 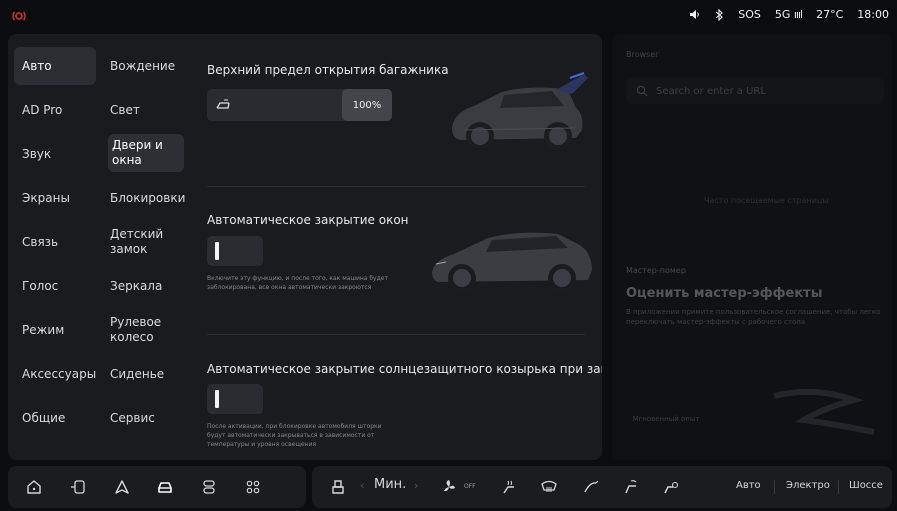 What do you see at coordinates (308, 220) in the screenshot?
I see `auto-close-windows-title: Автоматическое закрытие окон` at bounding box center [308, 220].